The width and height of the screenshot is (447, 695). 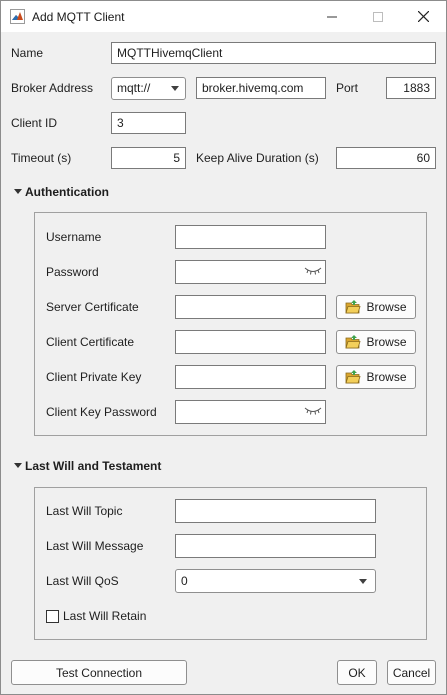 What do you see at coordinates (134, 88) in the screenshot?
I see `broker-scheme-value: mqtt://` at bounding box center [134, 88].